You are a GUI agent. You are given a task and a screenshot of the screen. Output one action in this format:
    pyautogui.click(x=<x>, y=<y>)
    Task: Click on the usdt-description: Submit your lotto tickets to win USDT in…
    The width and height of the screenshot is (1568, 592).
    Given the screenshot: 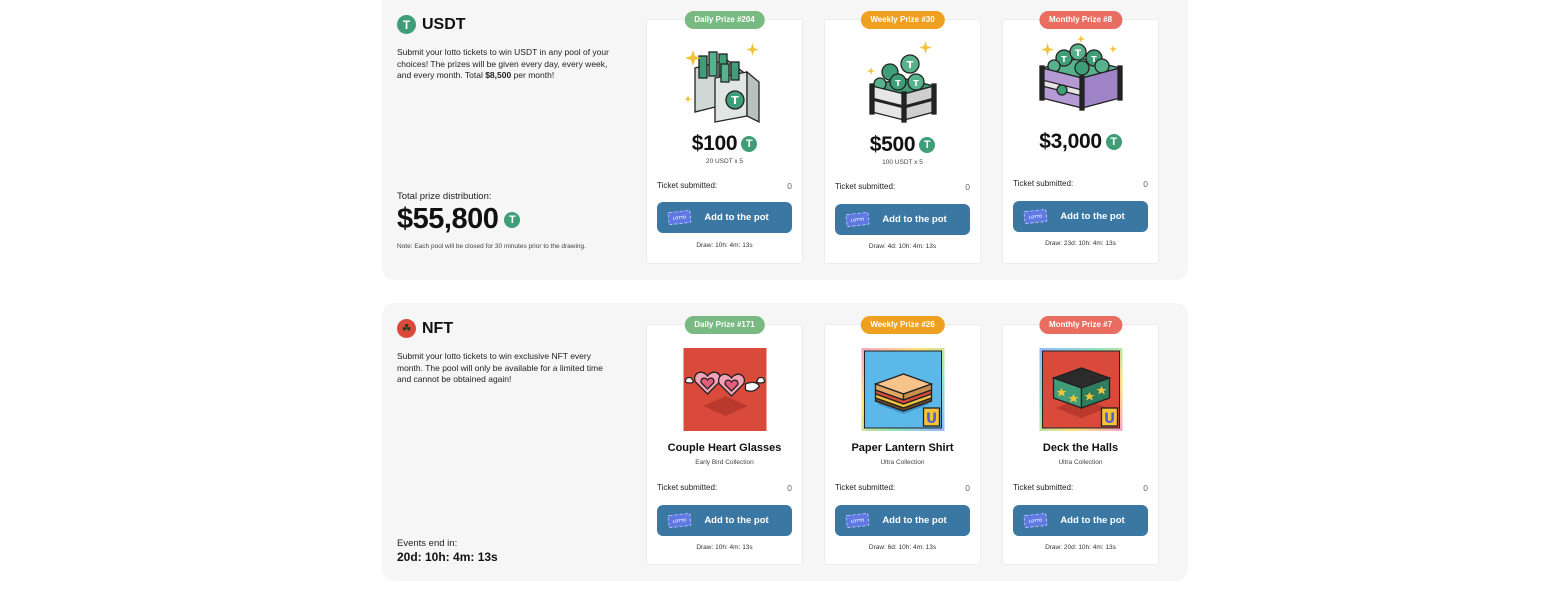 What is the action you would take?
    pyautogui.click(x=503, y=63)
    